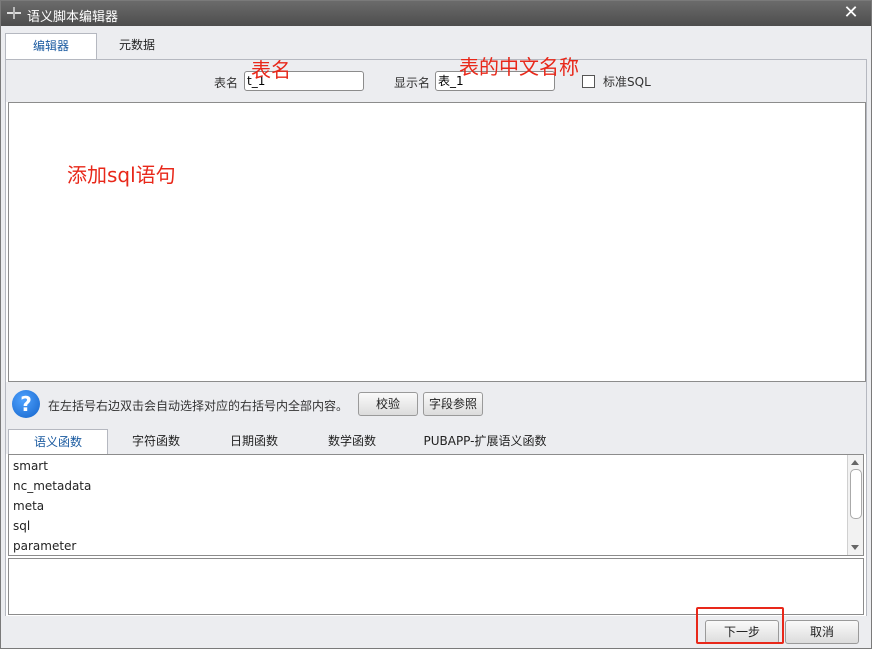 This screenshot has width=872, height=649. Describe the element at coordinates (198, 406) in the screenshot. I see `hint-text: 在左括号右边双击会自动选择对应的右括号内全部内容。` at that location.